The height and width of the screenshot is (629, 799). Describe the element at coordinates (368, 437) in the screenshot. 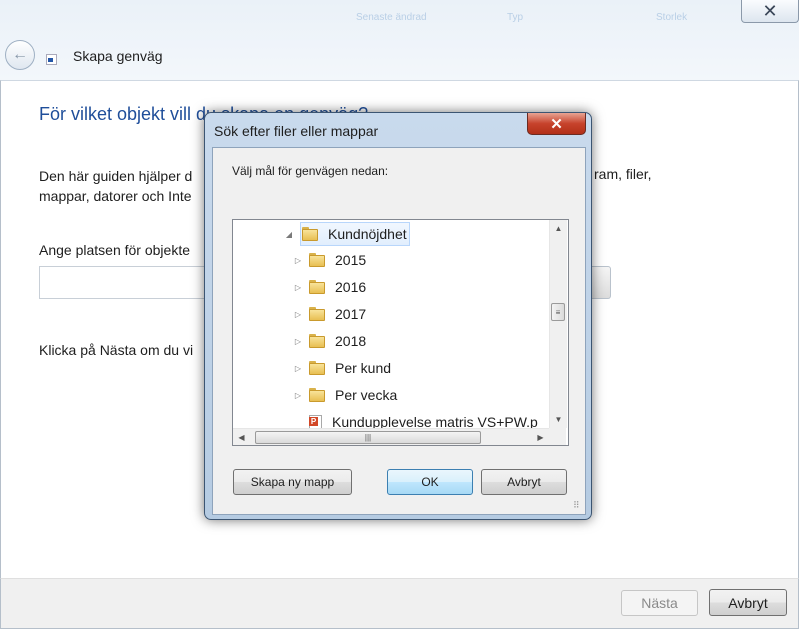

I see `horizontal-scroll-thumb: |||` at that location.